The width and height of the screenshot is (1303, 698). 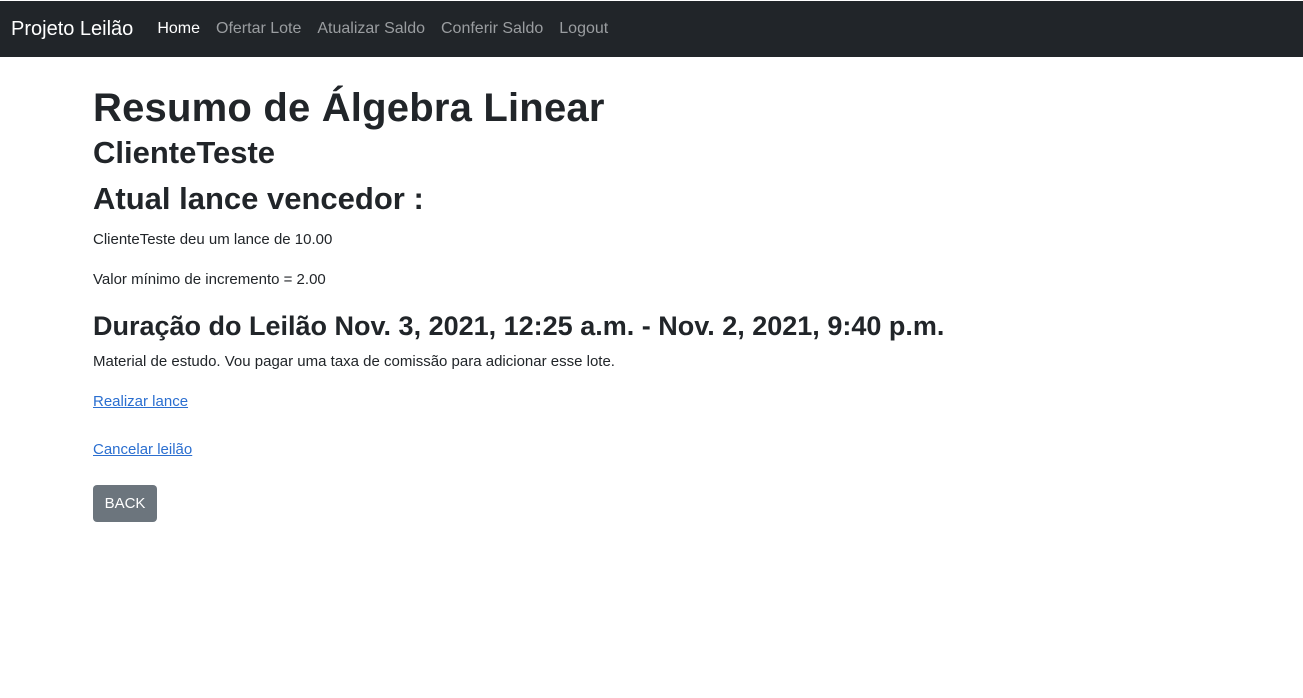 What do you see at coordinates (213, 239) in the screenshot?
I see `current-bid-text: ClienteTeste deu um lance de 10.00` at bounding box center [213, 239].